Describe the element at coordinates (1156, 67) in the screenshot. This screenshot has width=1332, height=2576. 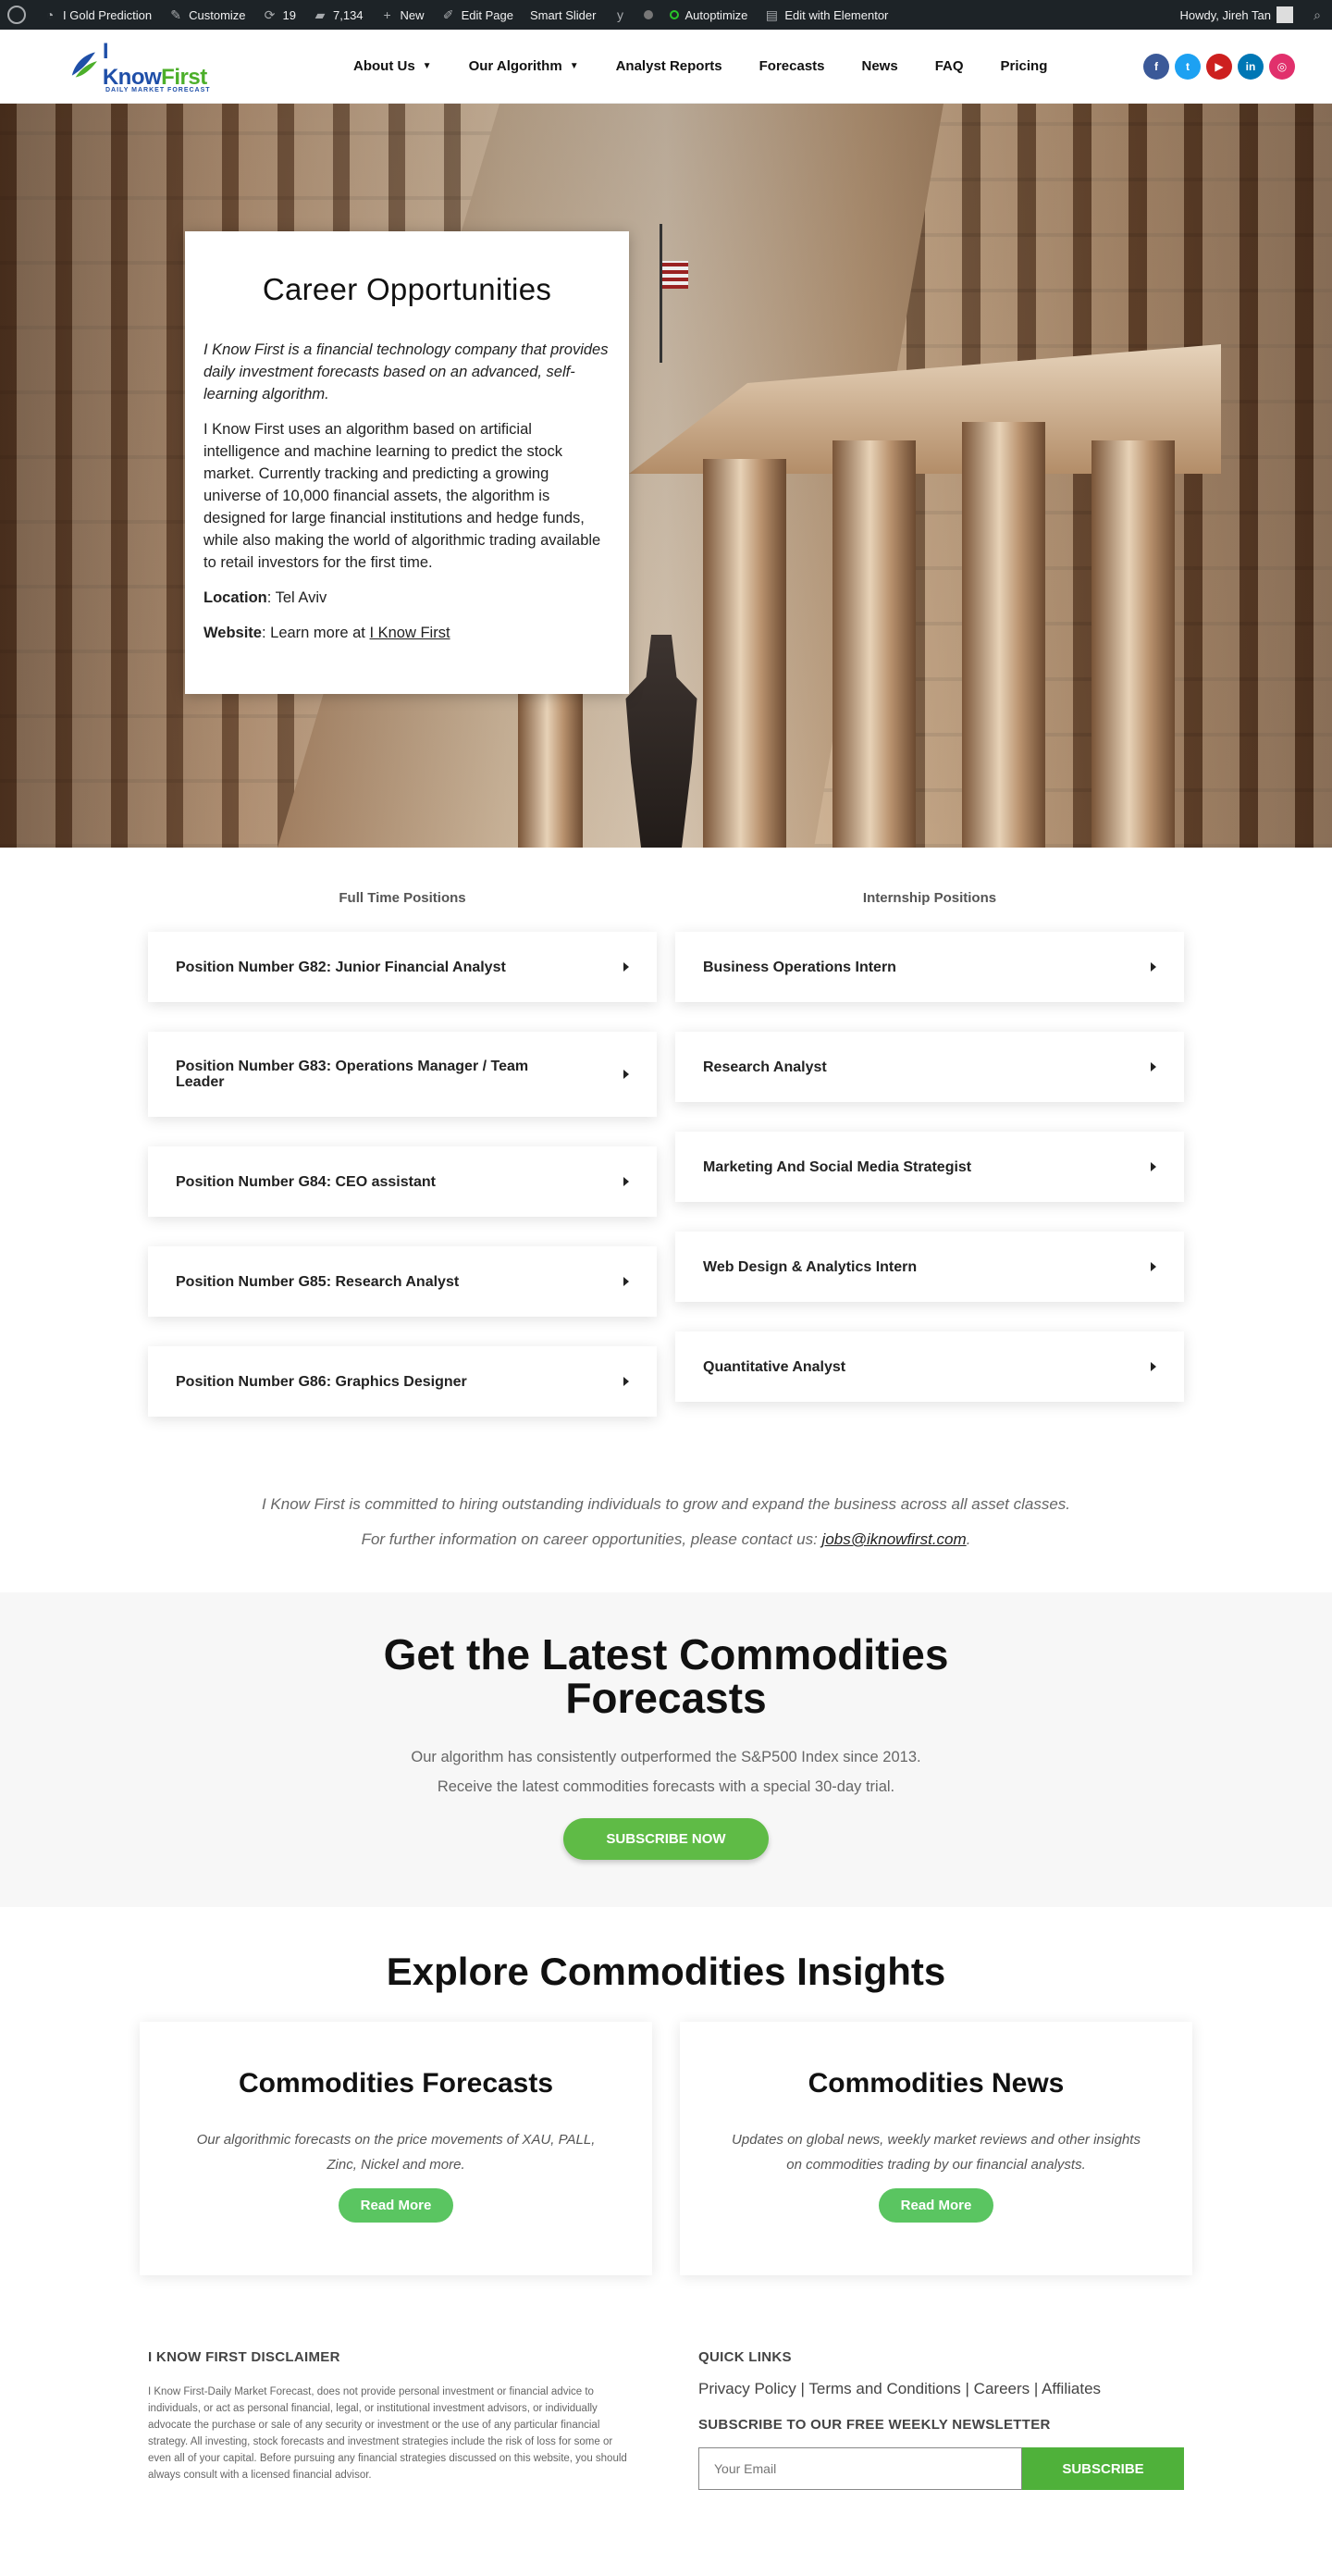
I see `facebook-icon: f` at that location.